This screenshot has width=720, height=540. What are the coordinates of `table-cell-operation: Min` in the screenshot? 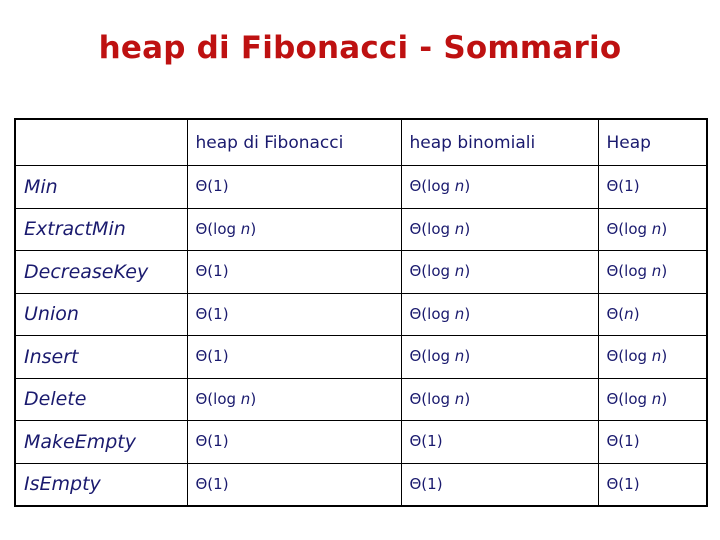 It's located at (101, 187).